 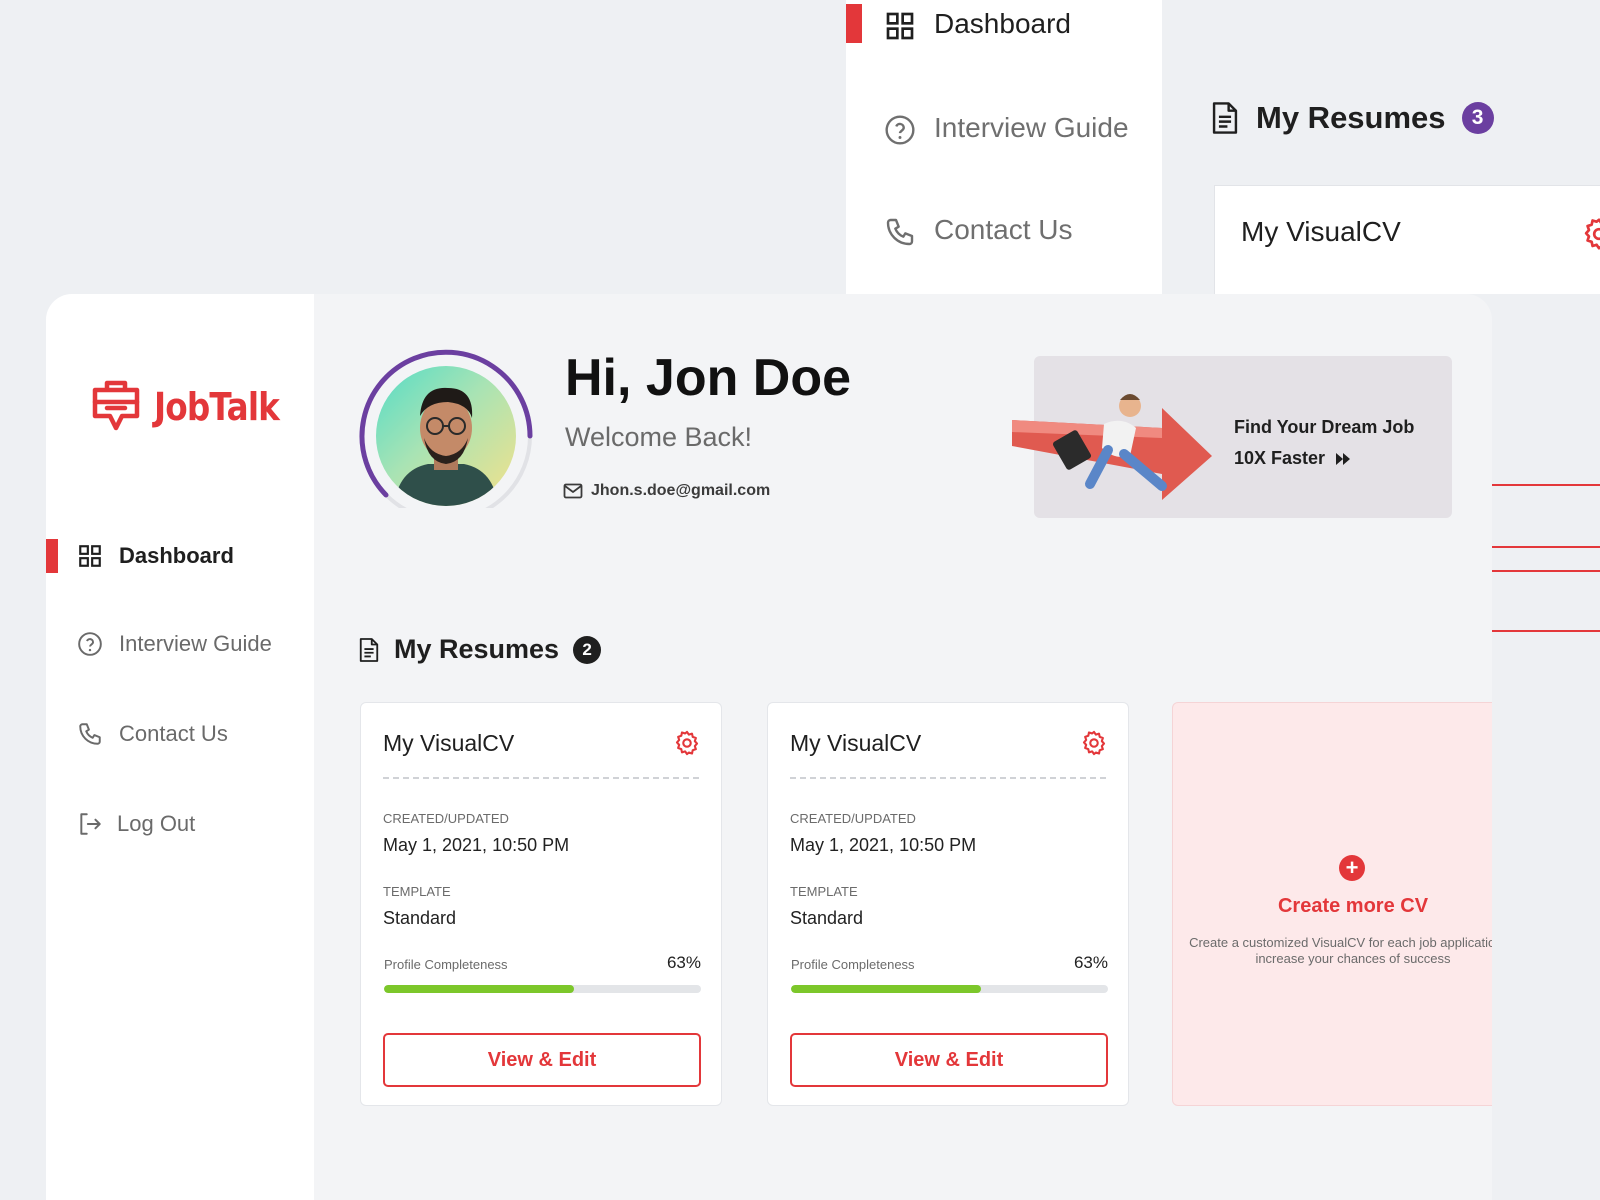 I want to click on sidebar-item-label: Interview Guide, so click(x=195, y=643).